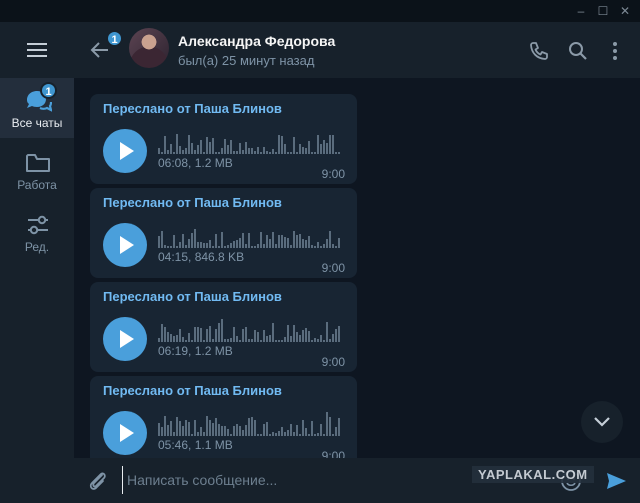 Image resolution: width=640 pixels, height=503 pixels. I want to click on scroll-down-button, so click(602, 422).